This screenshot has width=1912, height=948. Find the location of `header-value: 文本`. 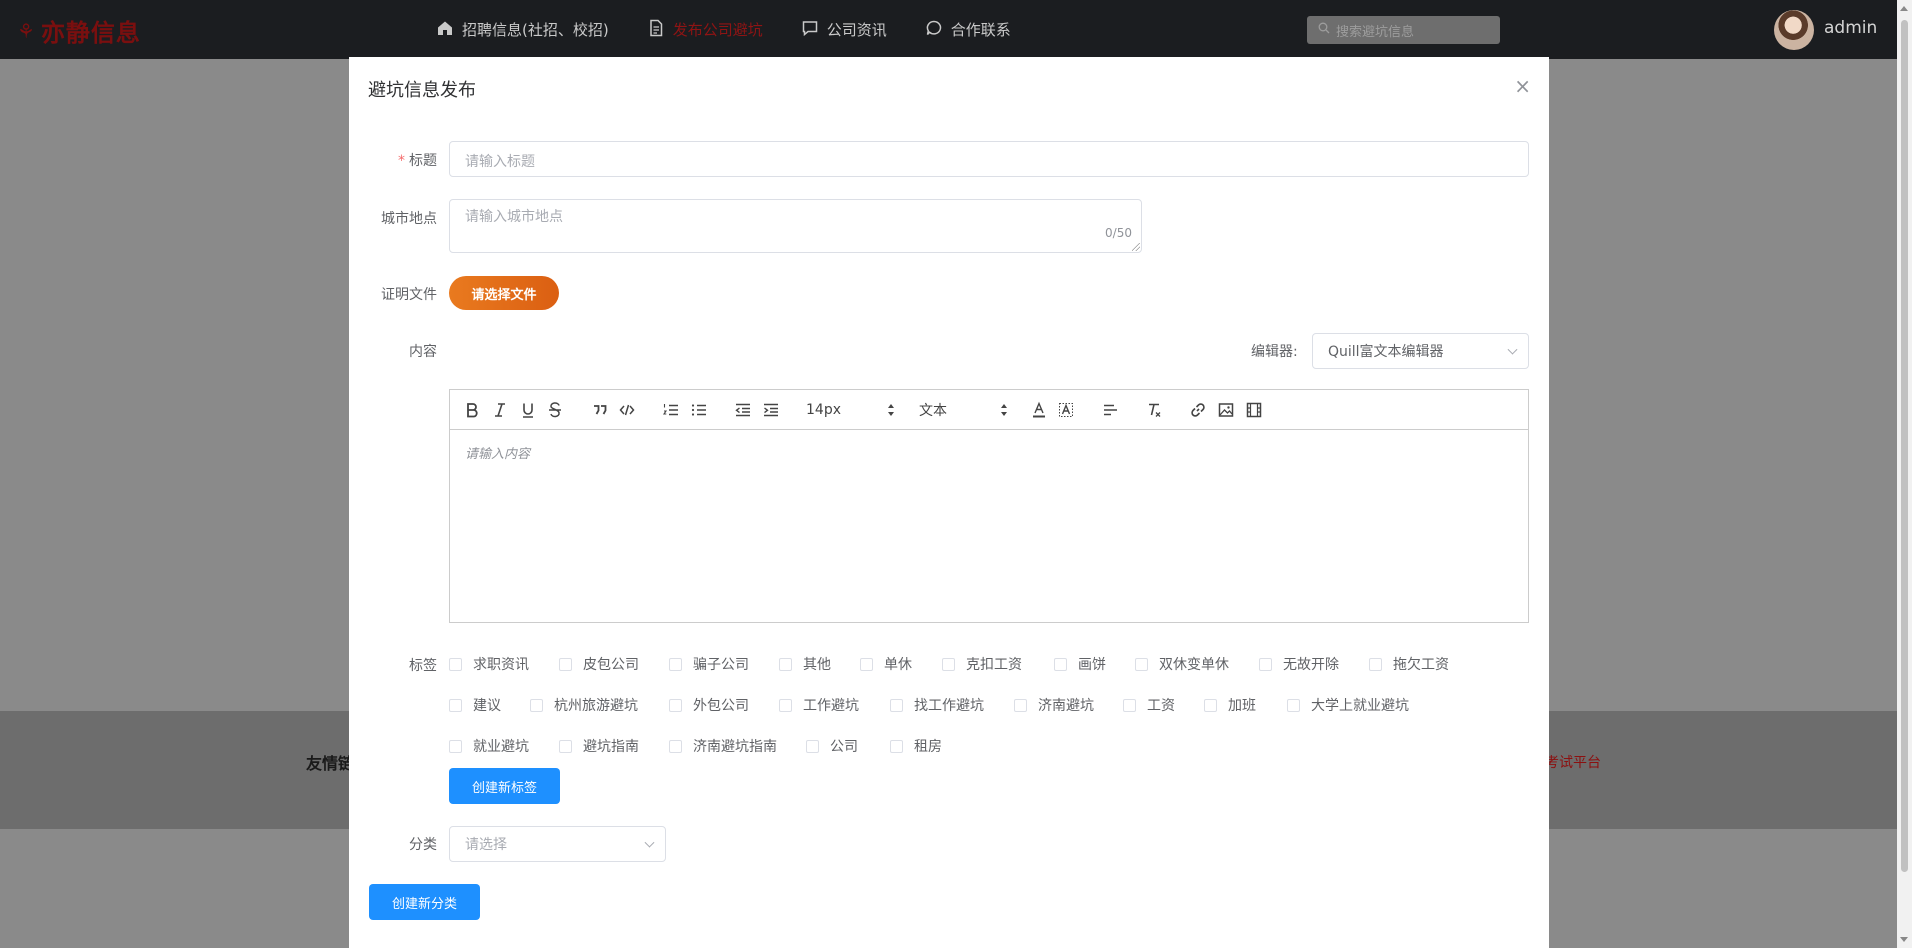

header-value: 文本 is located at coordinates (933, 411).